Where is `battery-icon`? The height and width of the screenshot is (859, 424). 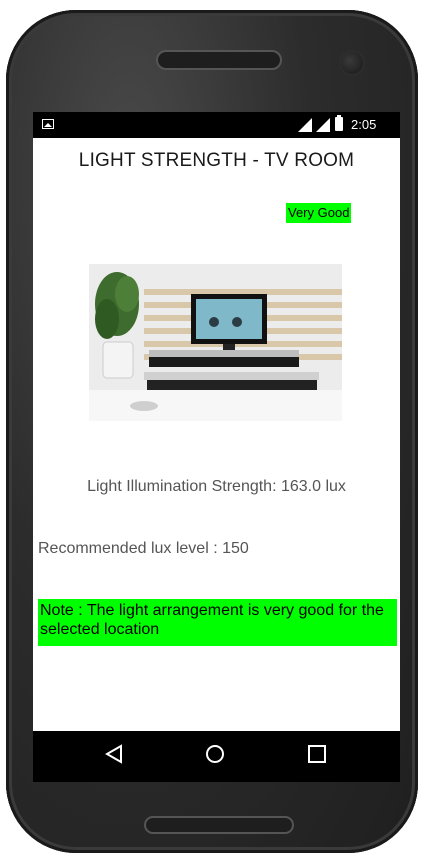
battery-icon is located at coordinates (339, 123).